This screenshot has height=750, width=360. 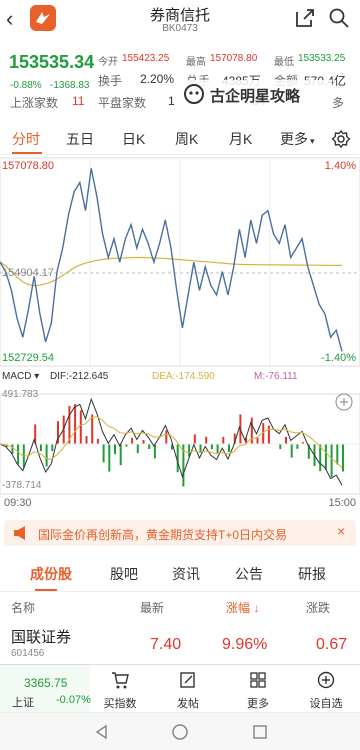 What do you see at coordinates (26, 85) in the screenshot?
I see `change-percent: -0.88%` at bounding box center [26, 85].